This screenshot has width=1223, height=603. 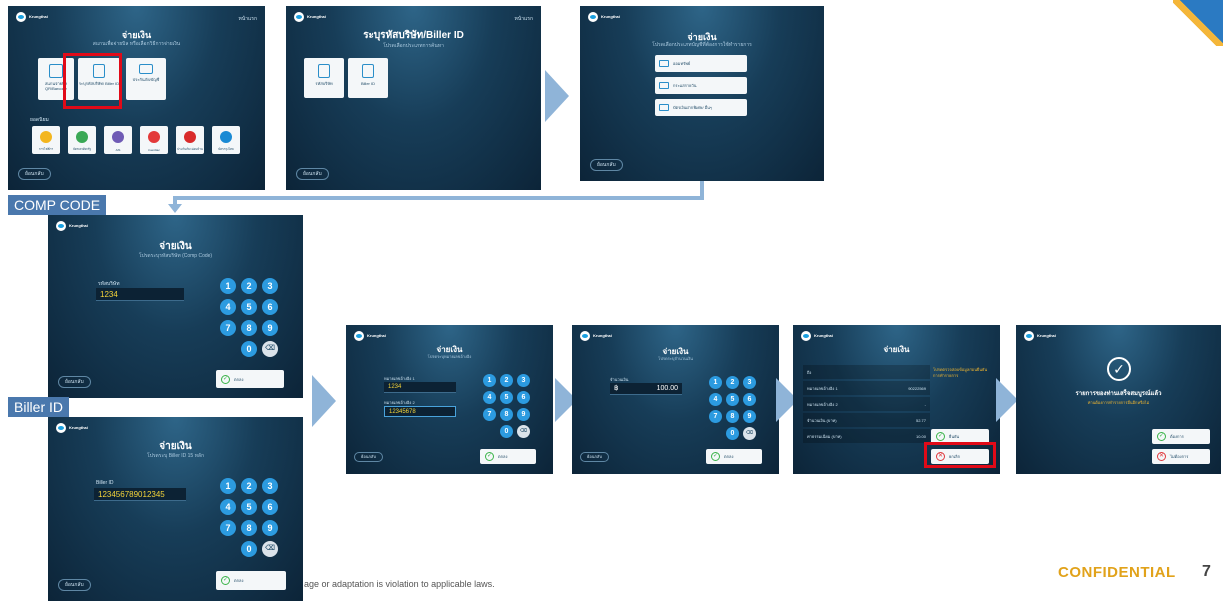 What do you see at coordinates (368, 78) in the screenshot?
I see `tile-biller-id: Biller ID` at bounding box center [368, 78].